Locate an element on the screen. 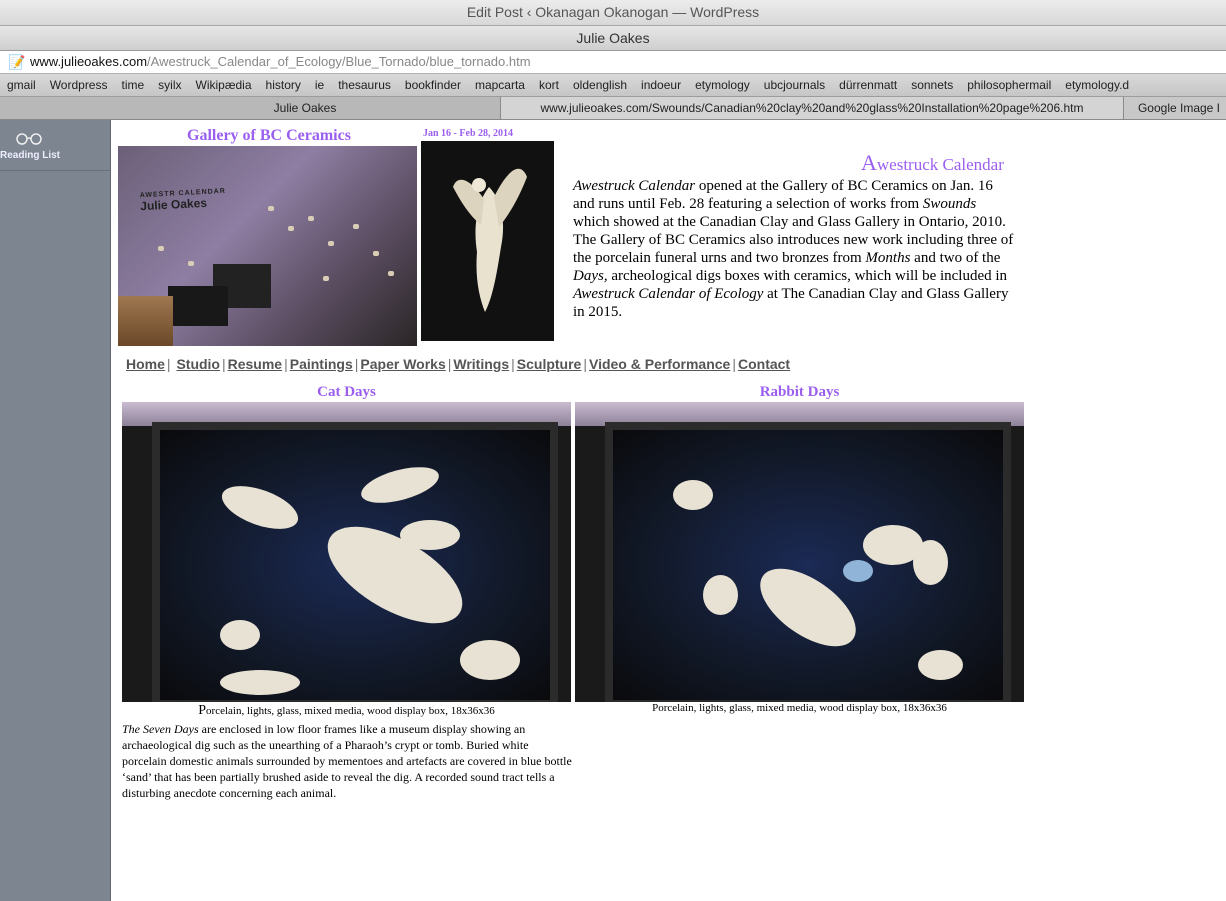 The width and height of the screenshot is (1226, 901). title-initial: A is located at coordinates (869, 162).